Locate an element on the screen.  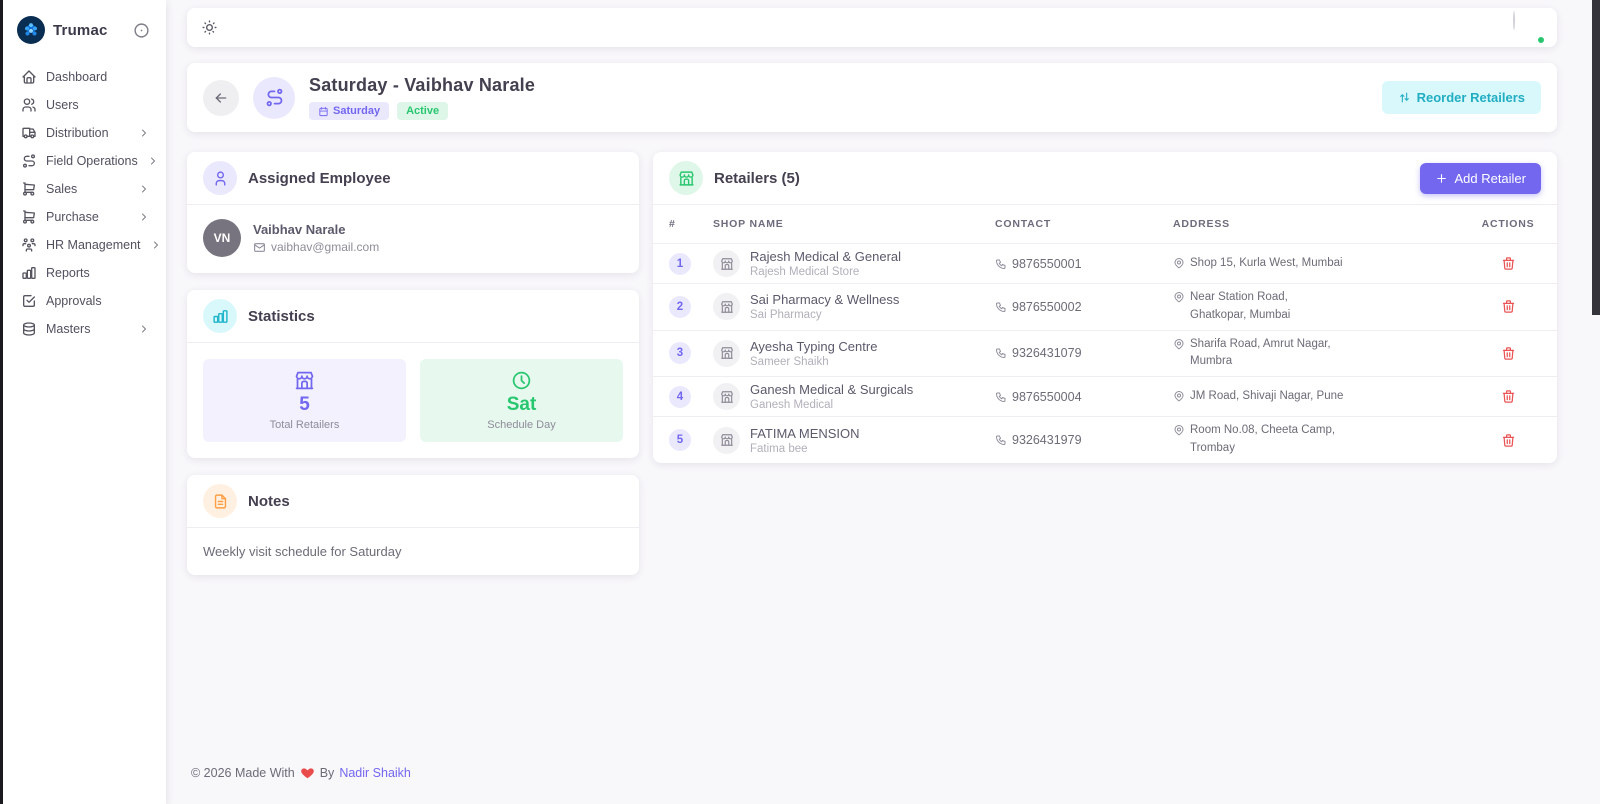
footer-by: By is located at coordinates (327, 773).